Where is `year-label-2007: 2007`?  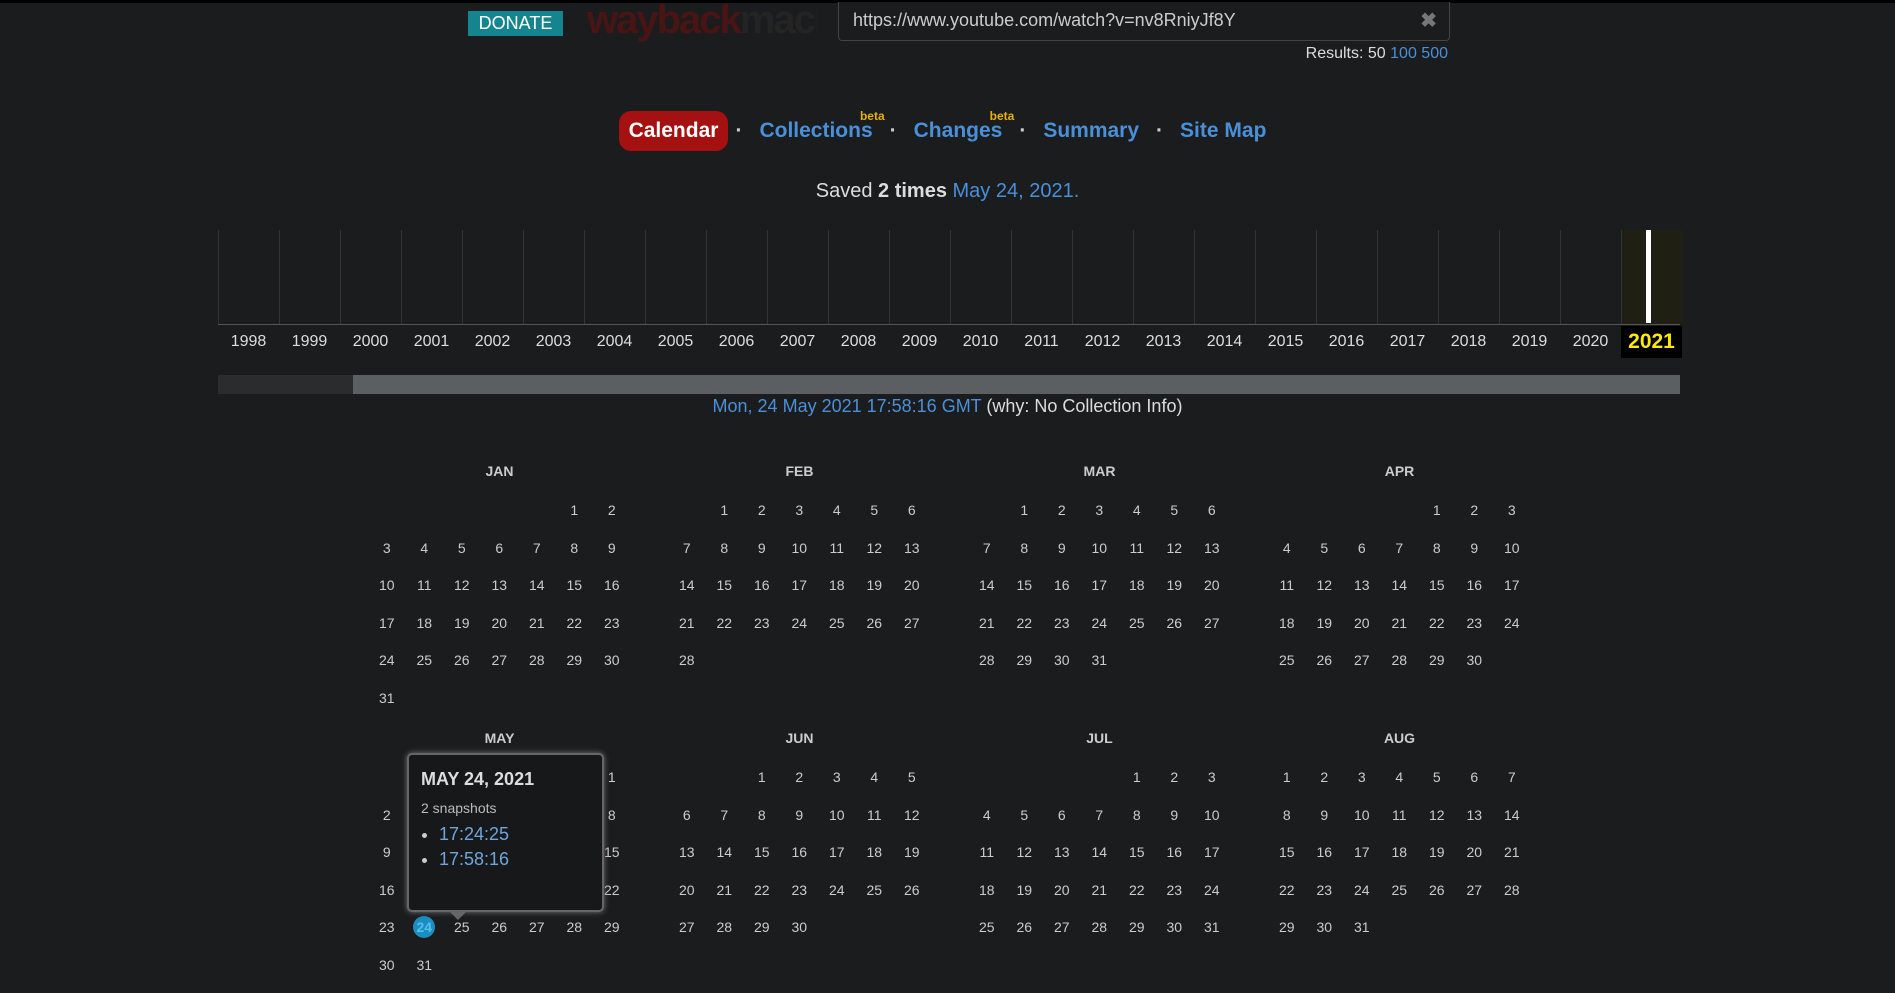 year-label-2007: 2007 is located at coordinates (797, 342).